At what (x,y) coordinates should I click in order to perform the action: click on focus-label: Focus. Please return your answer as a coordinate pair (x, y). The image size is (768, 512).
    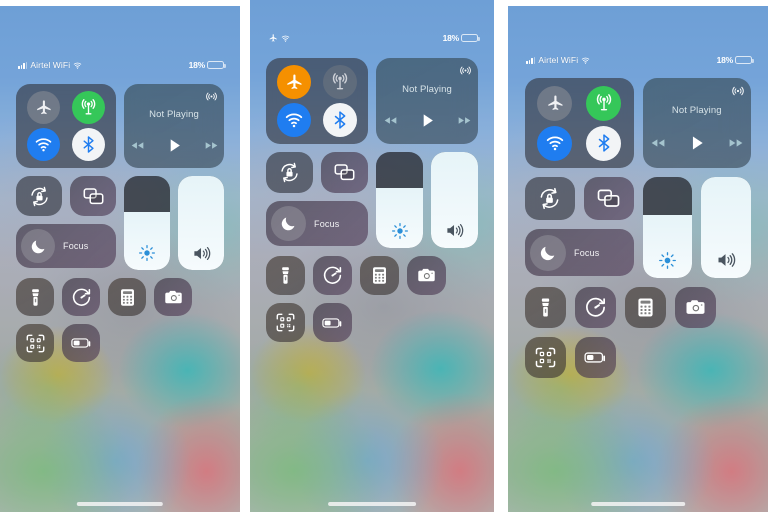
    Looking at the image, I should click on (587, 252).